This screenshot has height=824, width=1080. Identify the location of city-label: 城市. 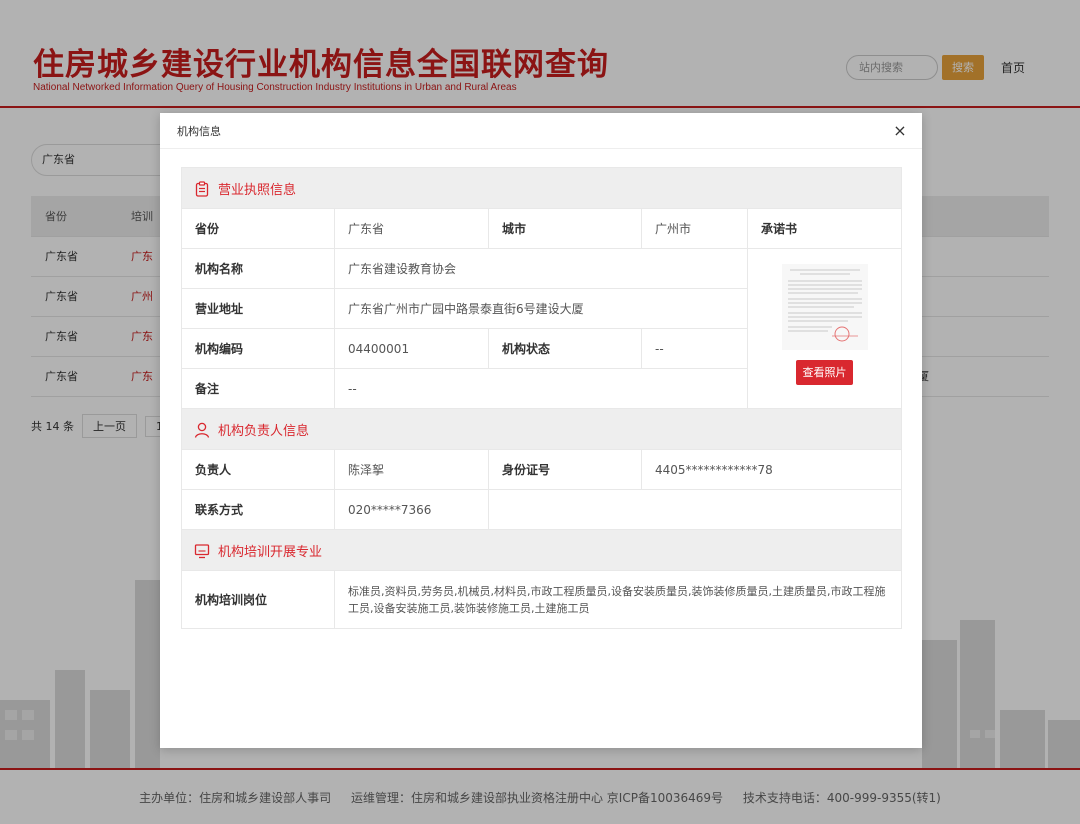
(565, 228).